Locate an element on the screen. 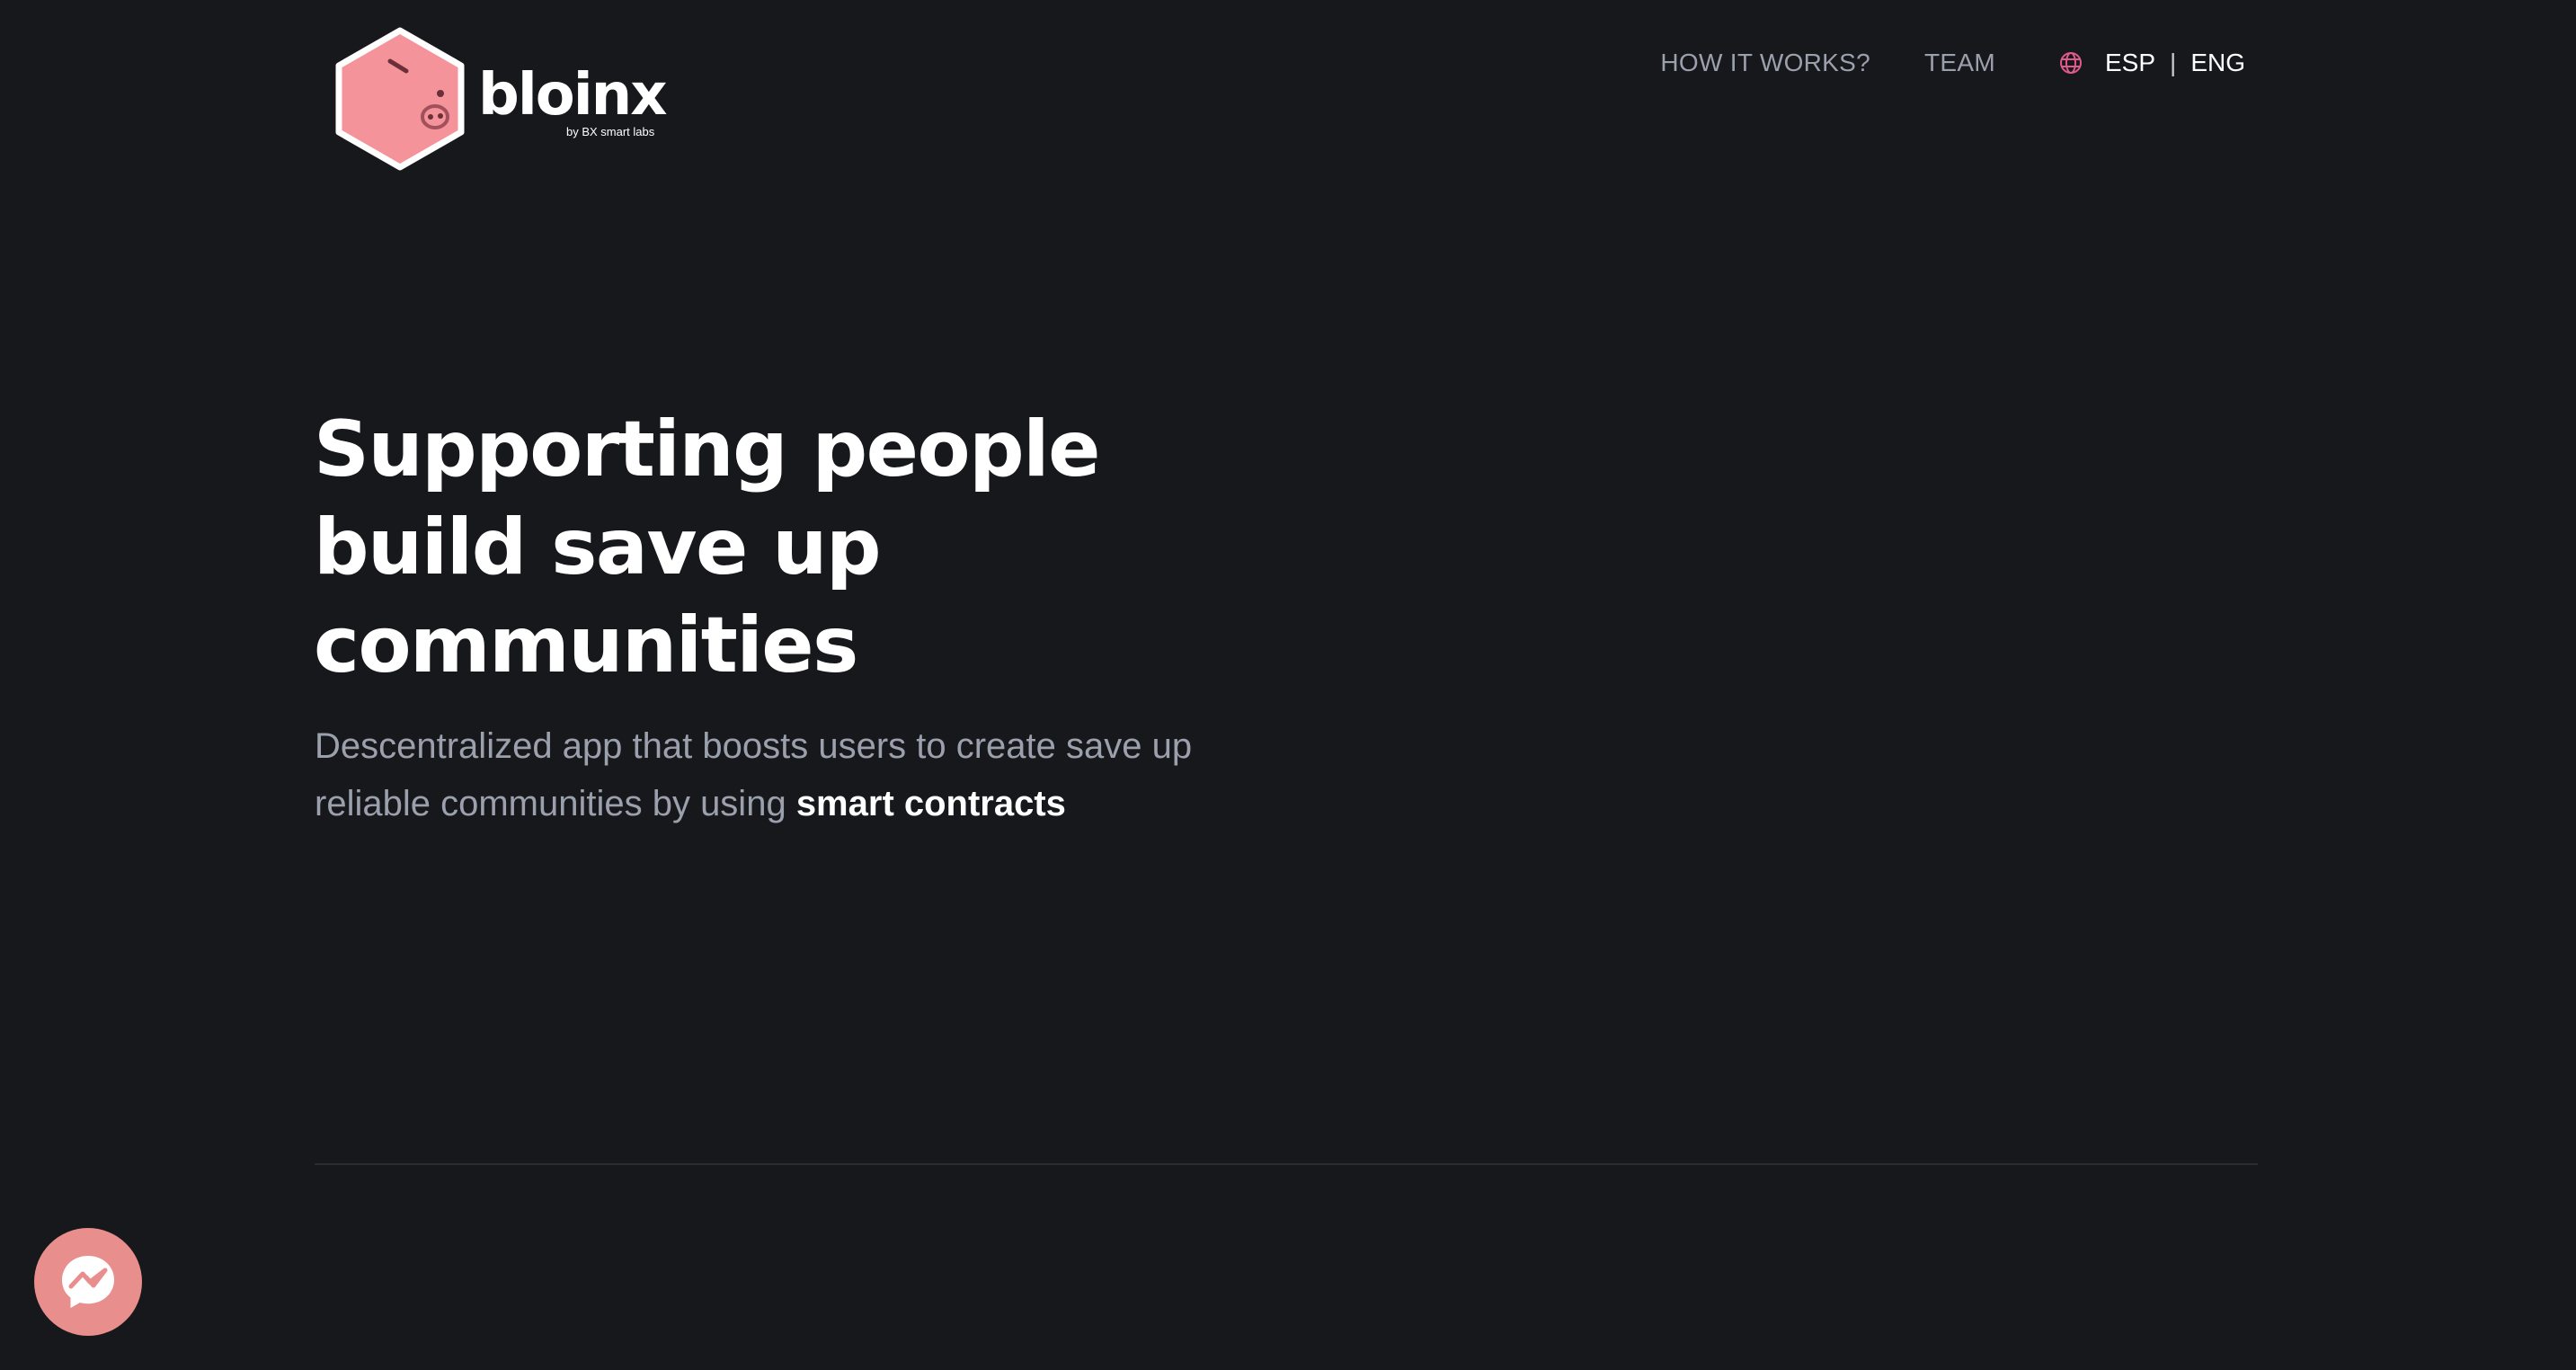  language-eng: ENG is located at coordinates (2217, 63).